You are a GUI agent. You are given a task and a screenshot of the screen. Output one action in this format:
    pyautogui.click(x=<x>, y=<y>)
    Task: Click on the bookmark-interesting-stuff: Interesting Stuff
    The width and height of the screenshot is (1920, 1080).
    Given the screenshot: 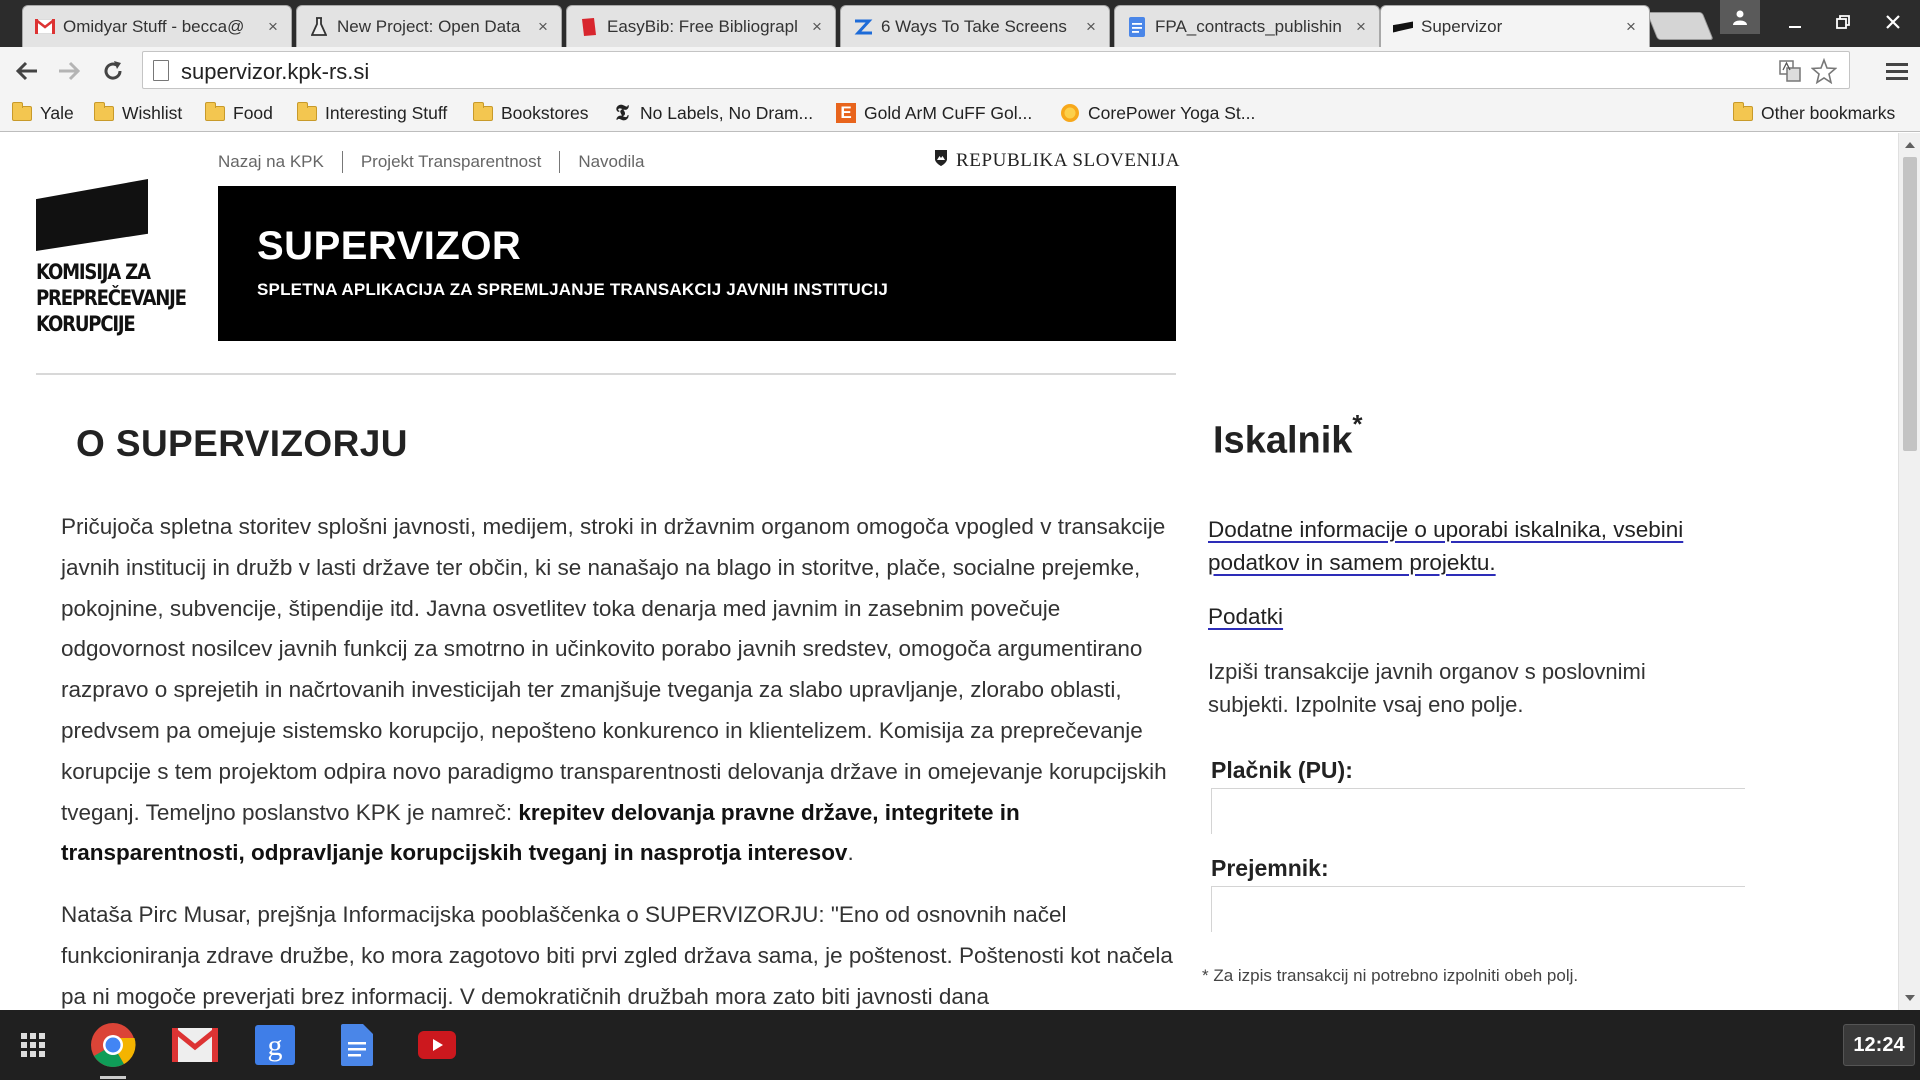 What is the action you would take?
    pyautogui.click(x=372, y=113)
    